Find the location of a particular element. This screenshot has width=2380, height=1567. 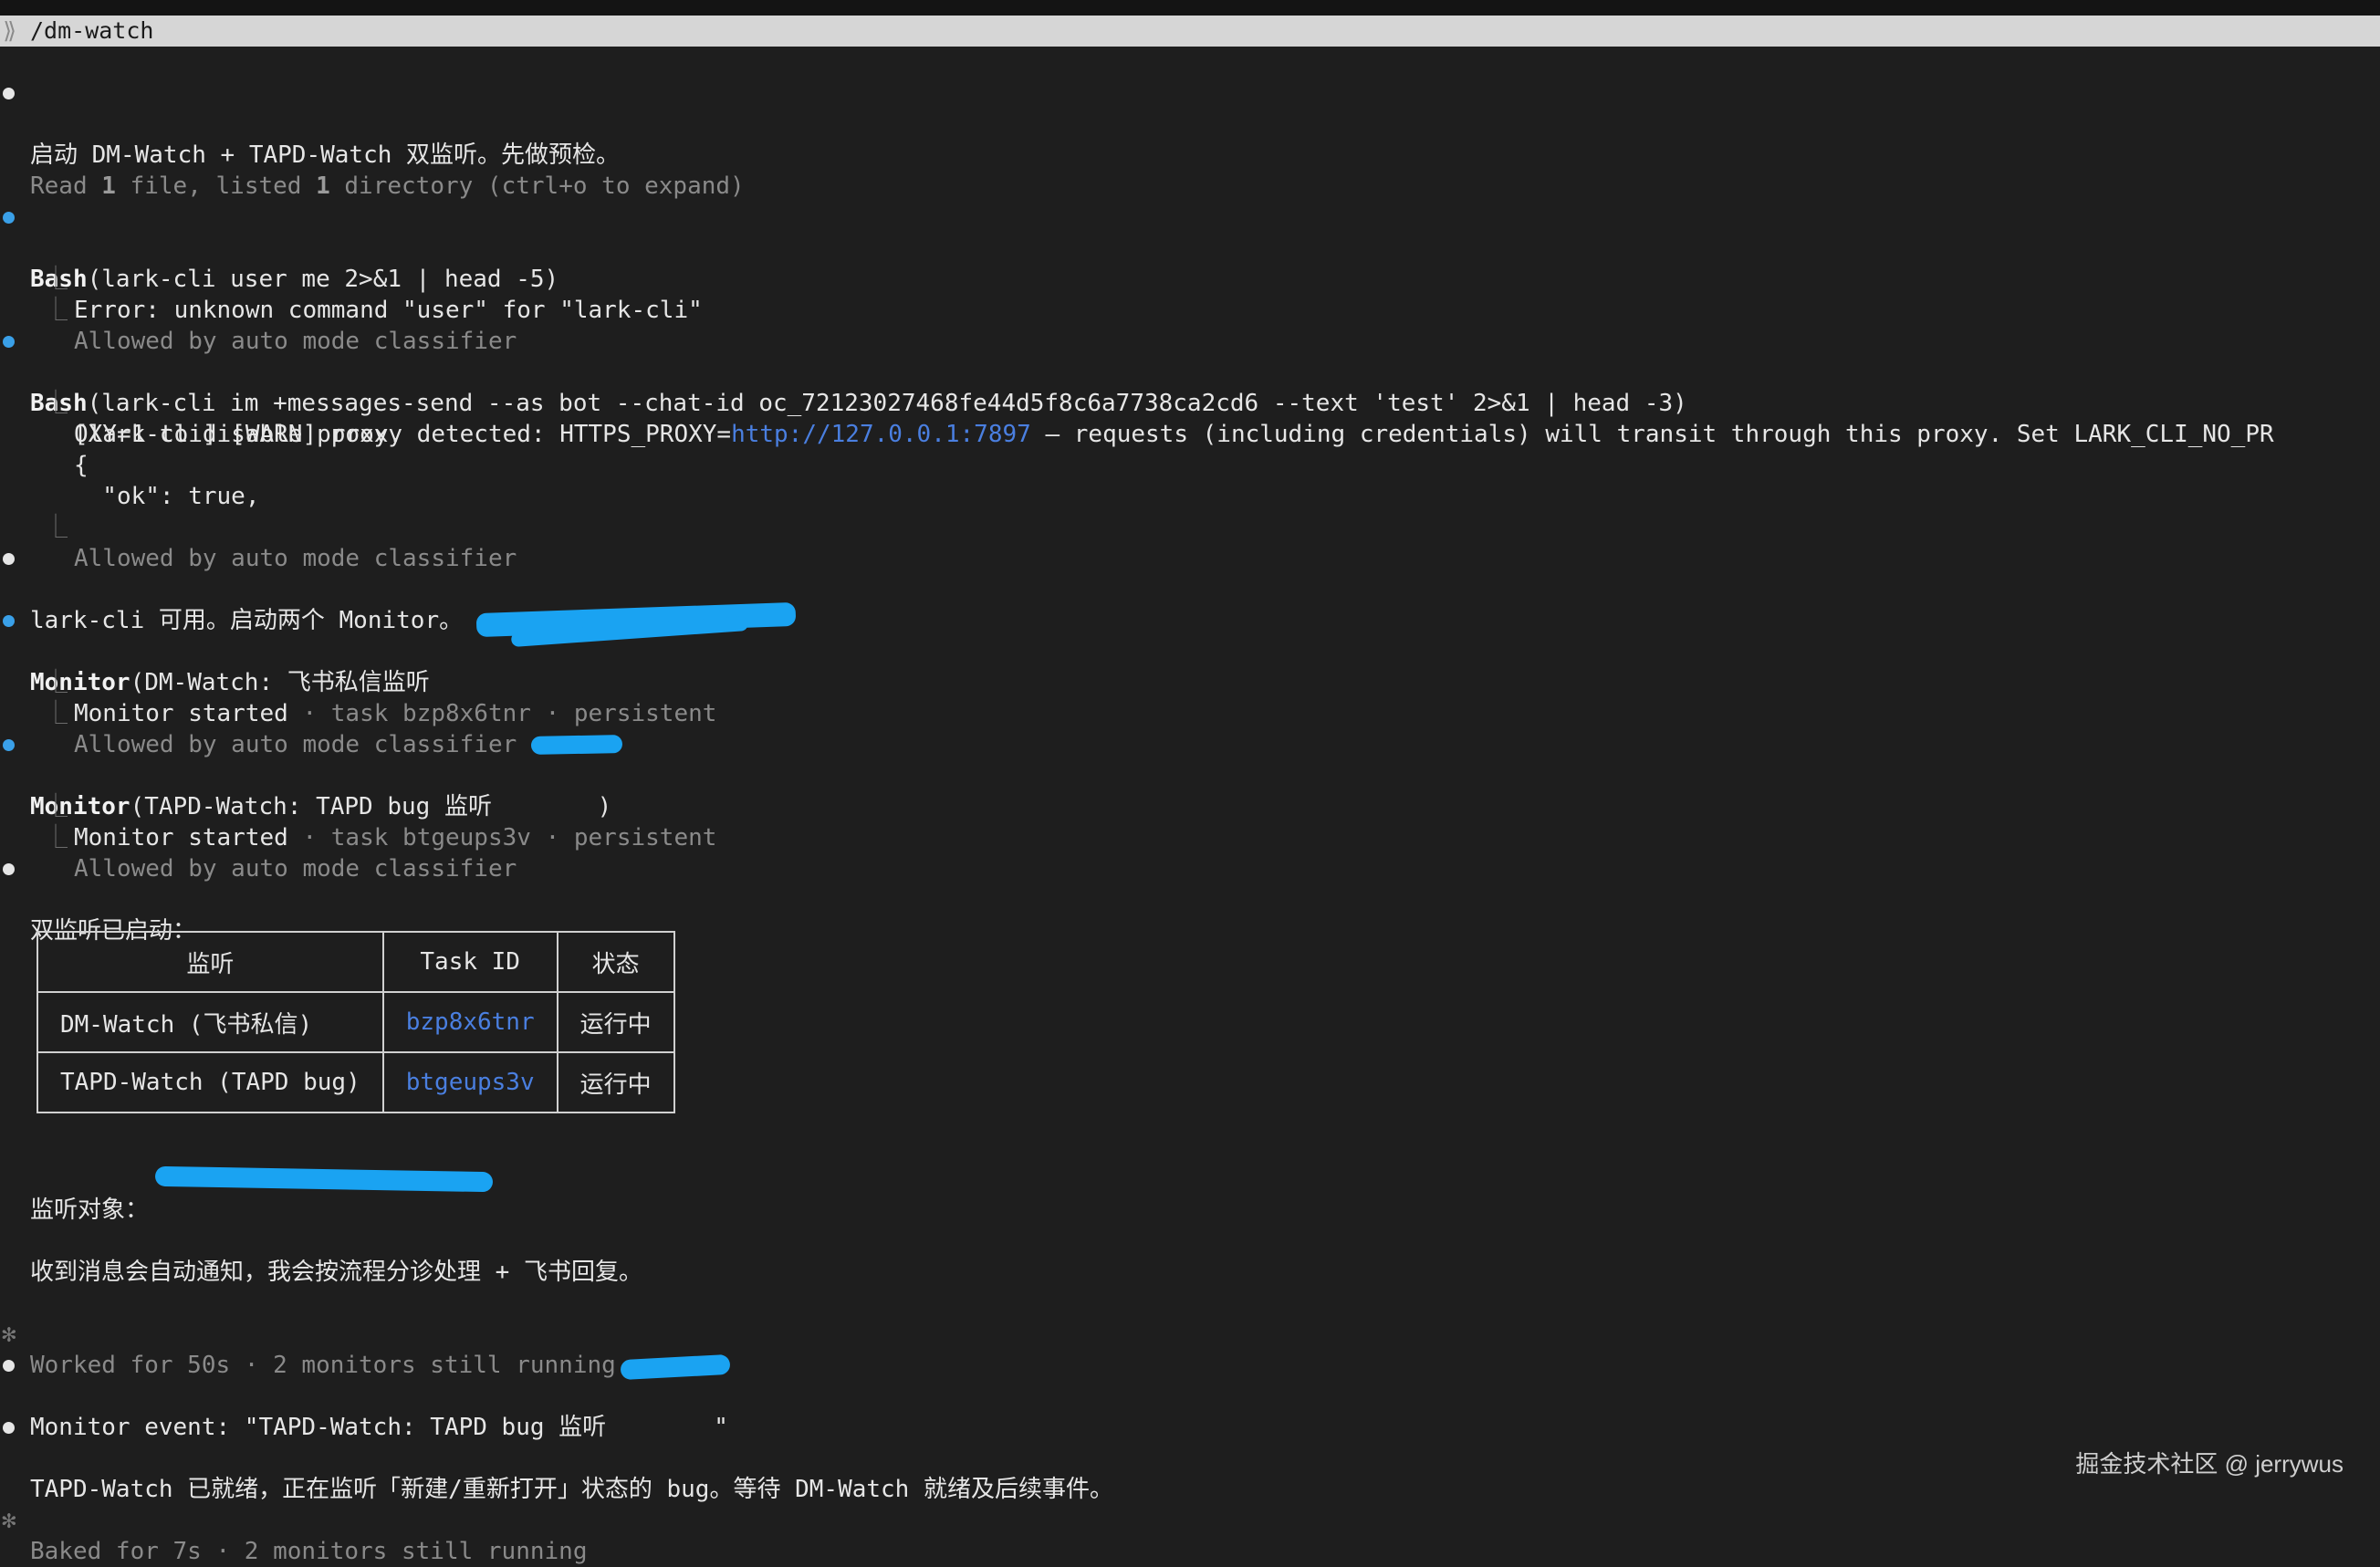

command-prompt: ⟫ /dm-watch is located at coordinates (1190, 31).